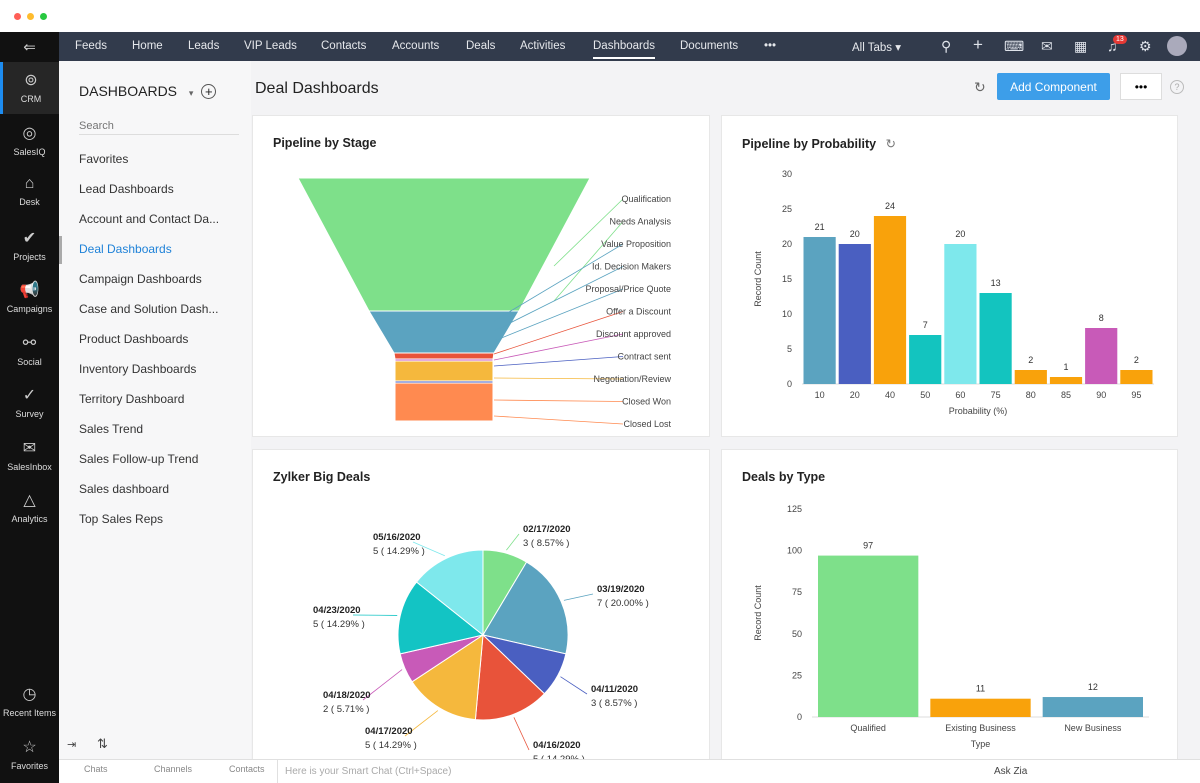  What do you see at coordinates (980, 87) in the screenshot?
I see `refresh-icon: ↻` at bounding box center [980, 87].